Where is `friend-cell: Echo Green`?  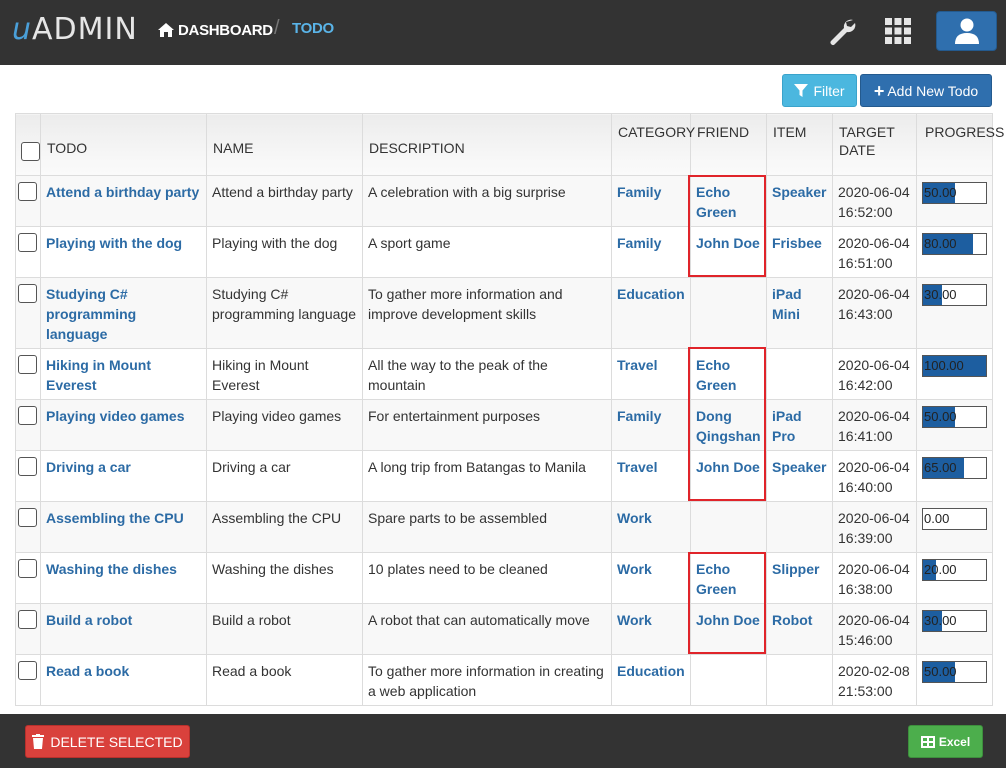 friend-cell: Echo Green is located at coordinates (728, 374).